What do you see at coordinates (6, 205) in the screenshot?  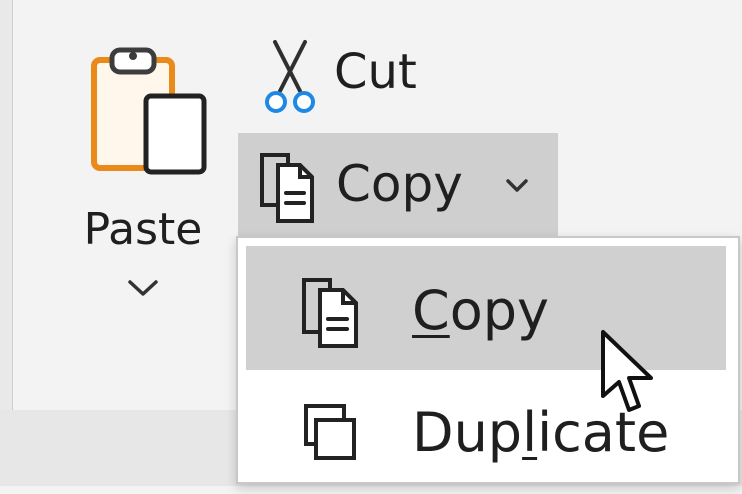 I see `left-edge-divider` at bounding box center [6, 205].